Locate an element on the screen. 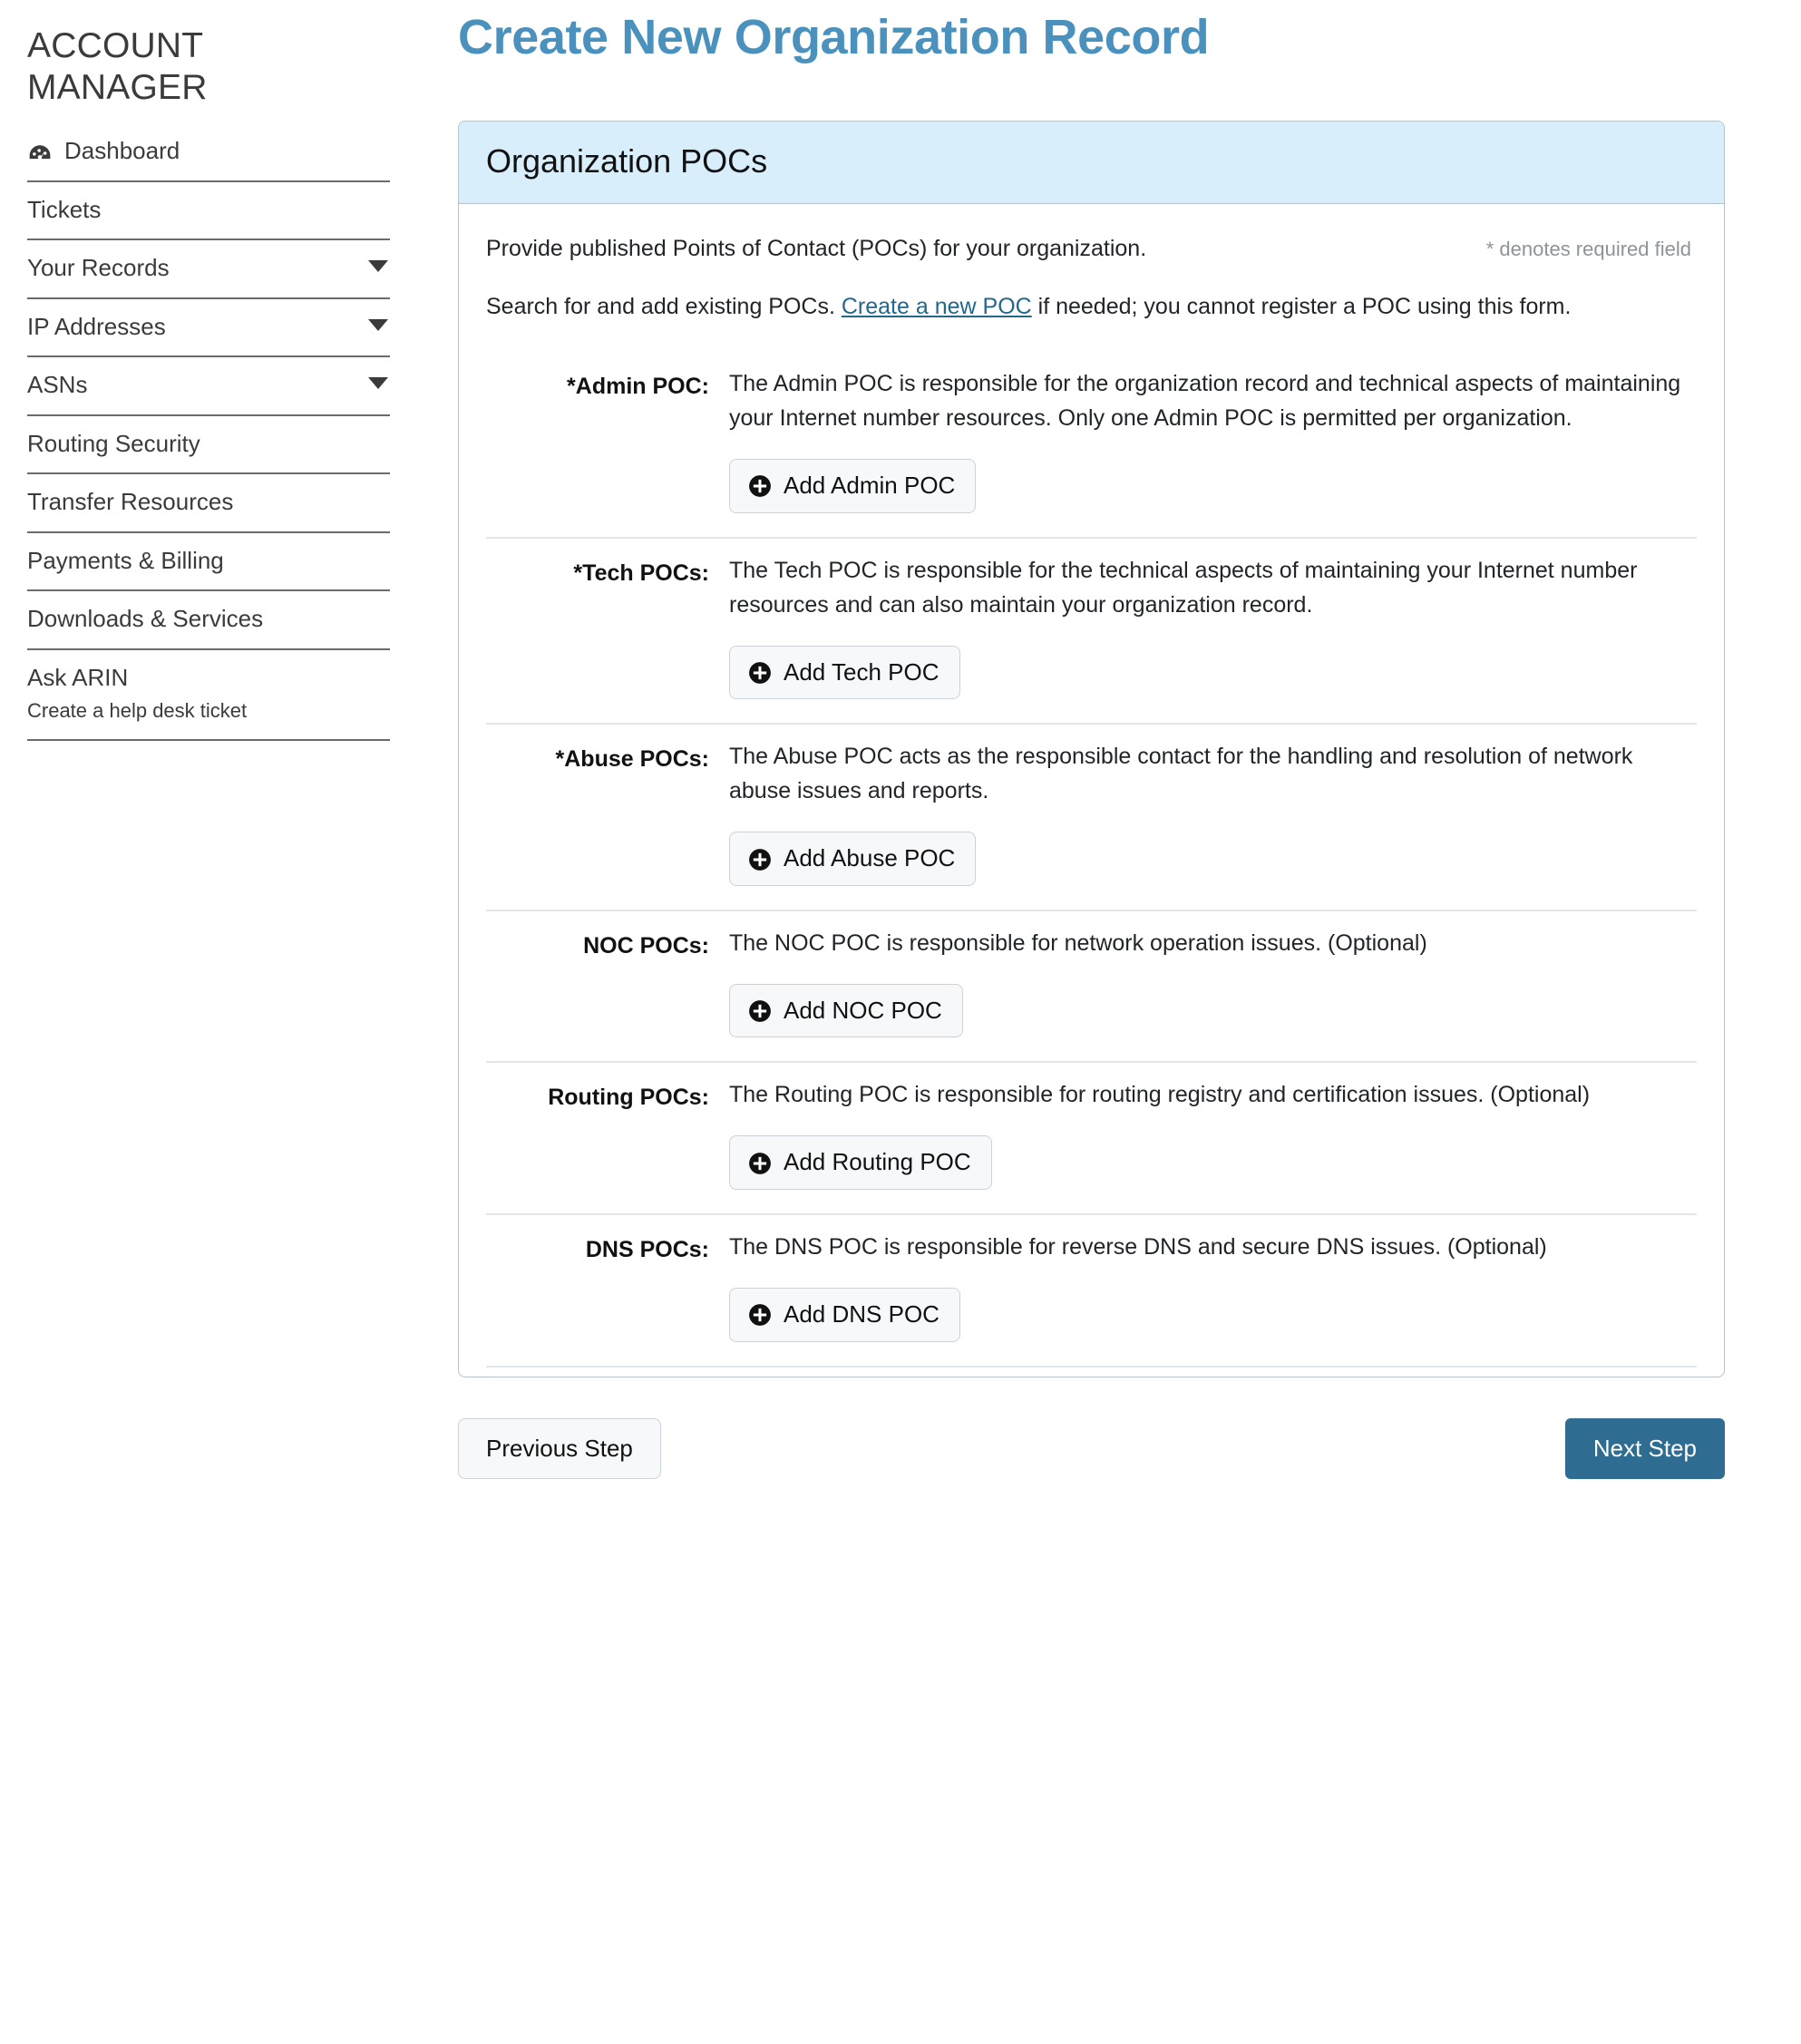  poc-label: Routing POCs: is located at coordinates (628, 1098).